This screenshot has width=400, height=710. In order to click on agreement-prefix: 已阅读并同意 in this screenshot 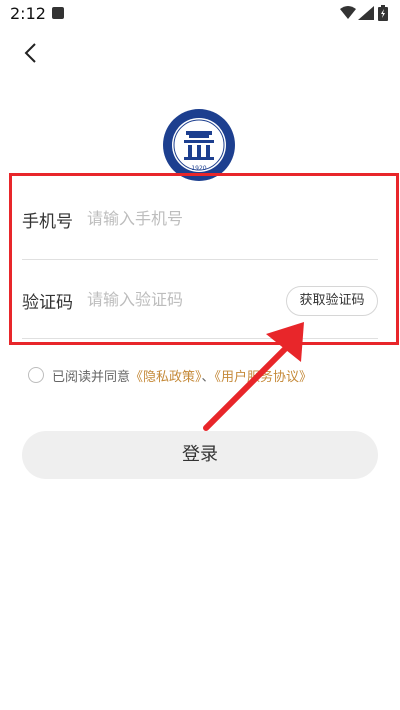, I will do `click(91, 377)`.